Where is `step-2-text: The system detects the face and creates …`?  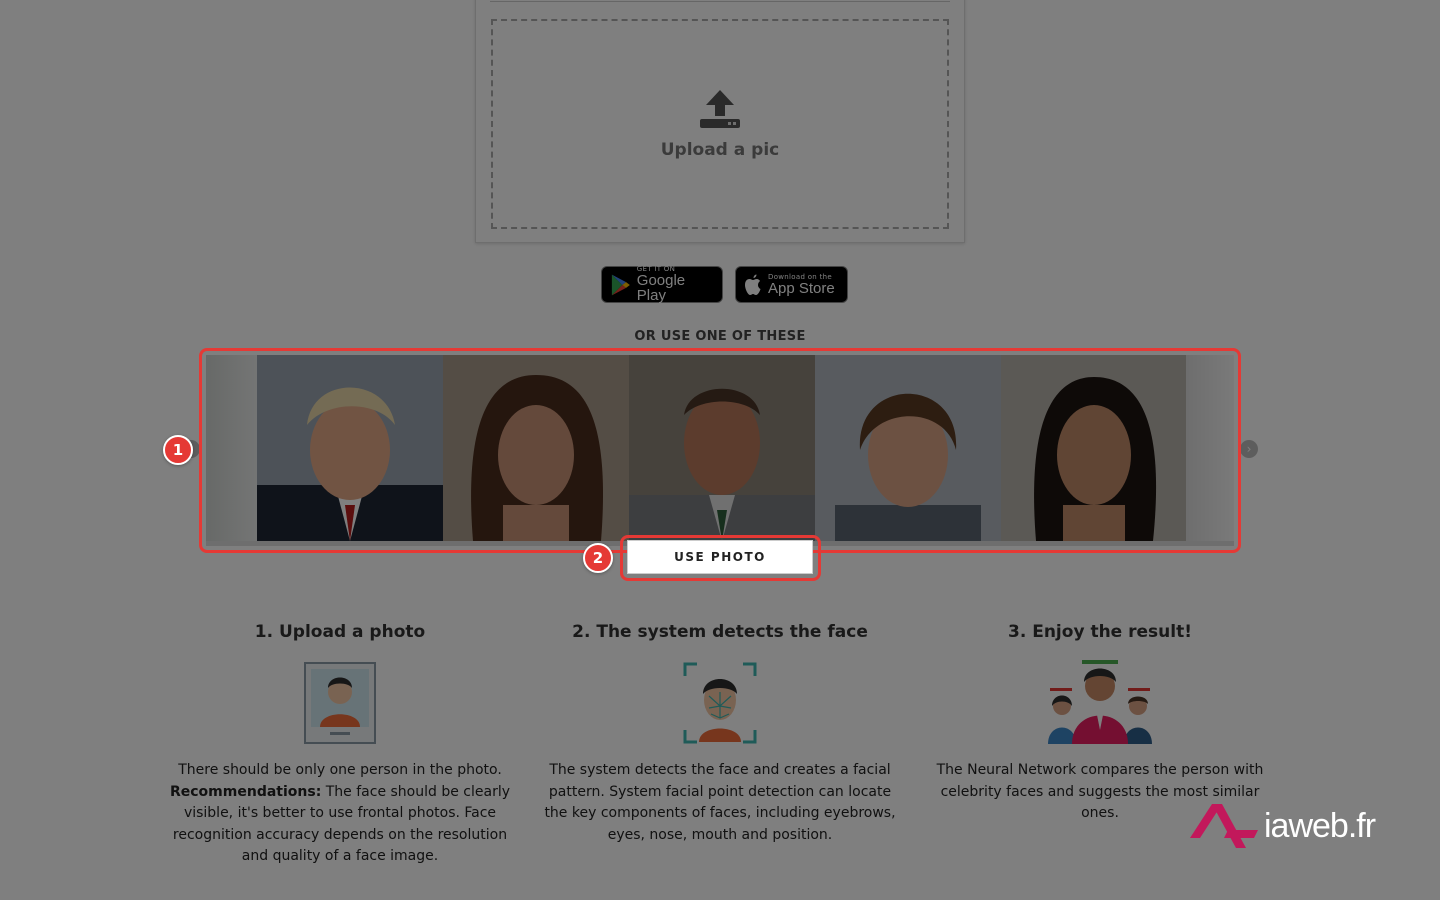 step-2-text: The system detects the face and creates … is located at coordinates (720, 802).